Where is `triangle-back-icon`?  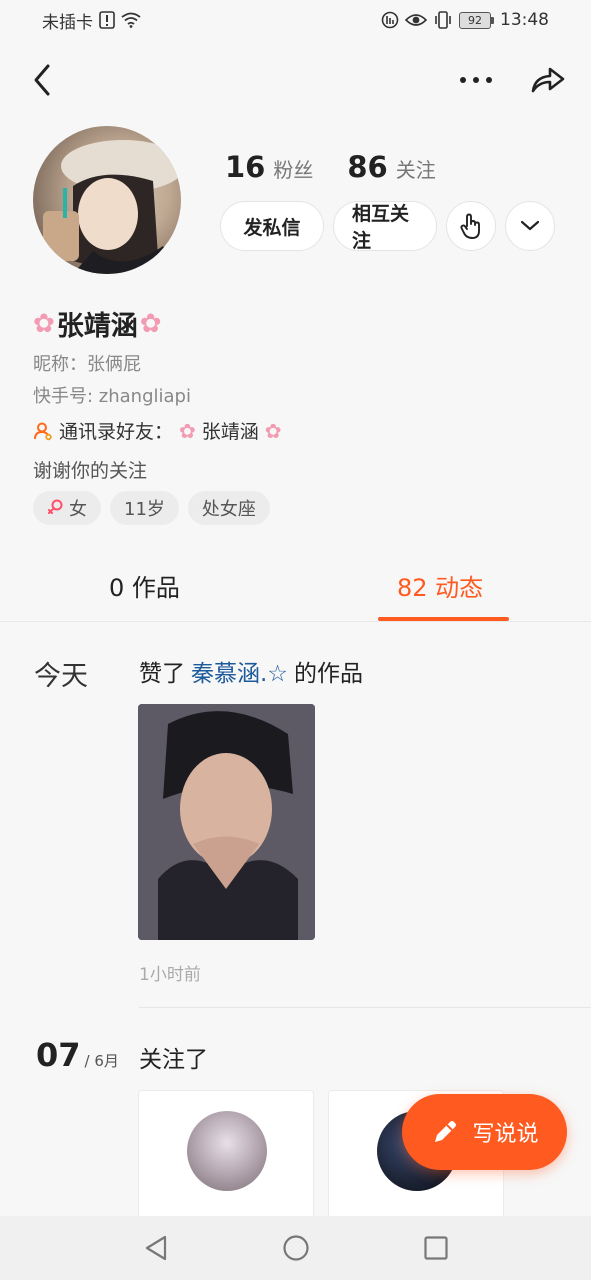
triangle-back-icon is located at coordinates (155, 1248).